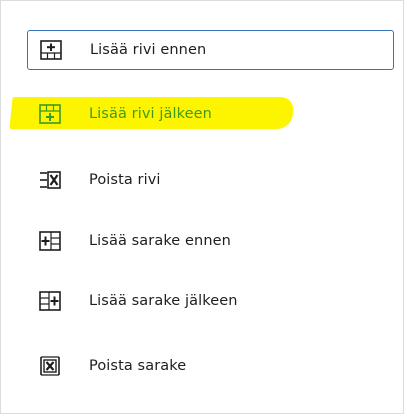 This screenshot has height=416, width=407. I want to click on menu-item-label: Poista rivi, so click(125, 180).